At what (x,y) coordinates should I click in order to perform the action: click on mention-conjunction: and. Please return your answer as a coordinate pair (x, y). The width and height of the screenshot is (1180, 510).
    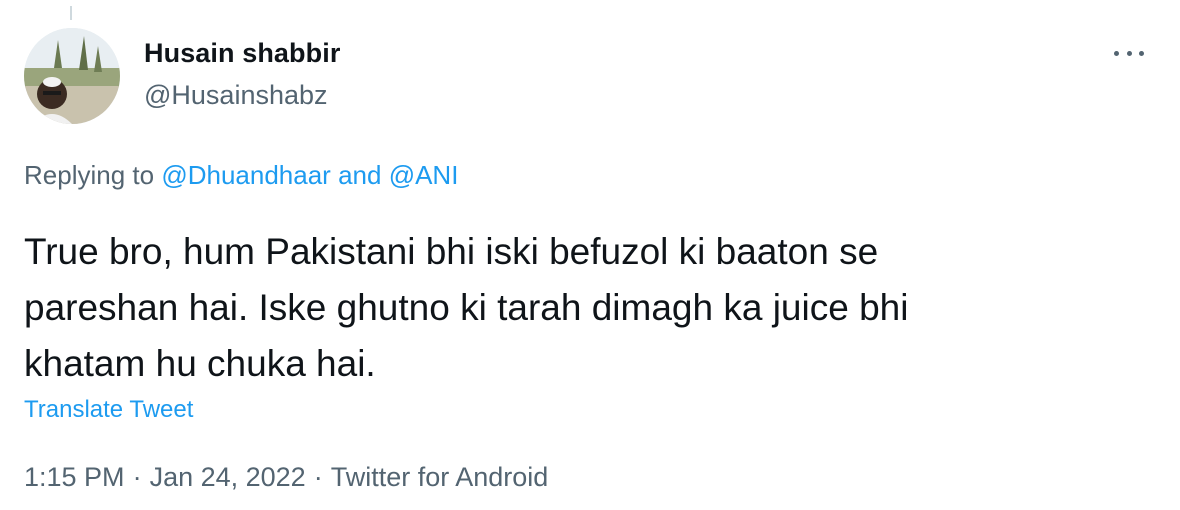
    Looking at the image, I should click on (359, 175).